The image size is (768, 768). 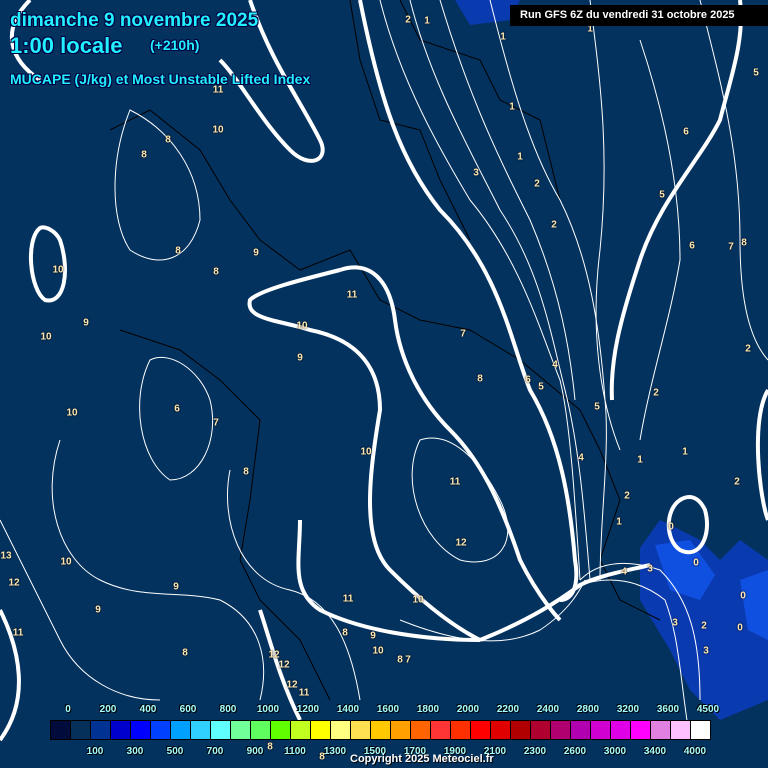 What do you see at coordinates (108, 709) in the screenshot?
I see `colorbar-tick-top: 200` at bounding box center [108, 709].